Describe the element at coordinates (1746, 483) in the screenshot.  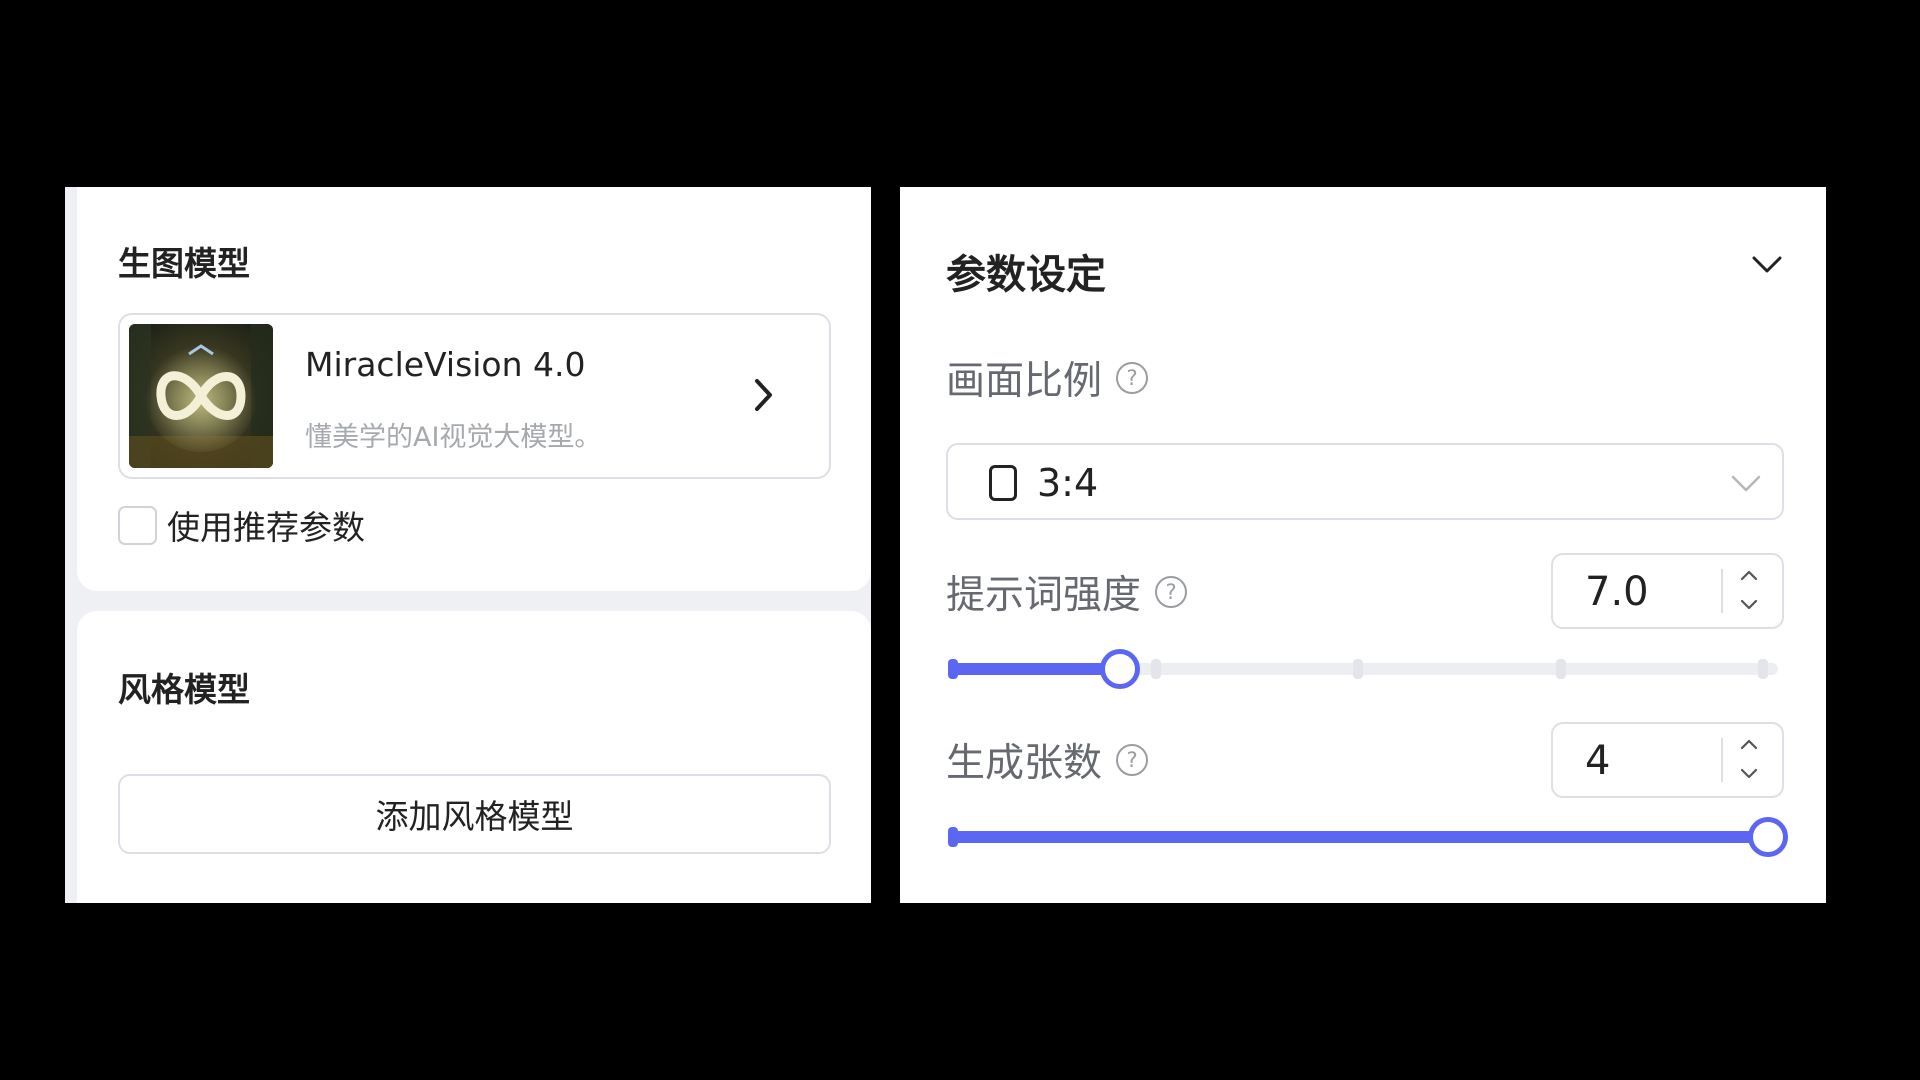
I see `select-chevron-down-icon` at that location.